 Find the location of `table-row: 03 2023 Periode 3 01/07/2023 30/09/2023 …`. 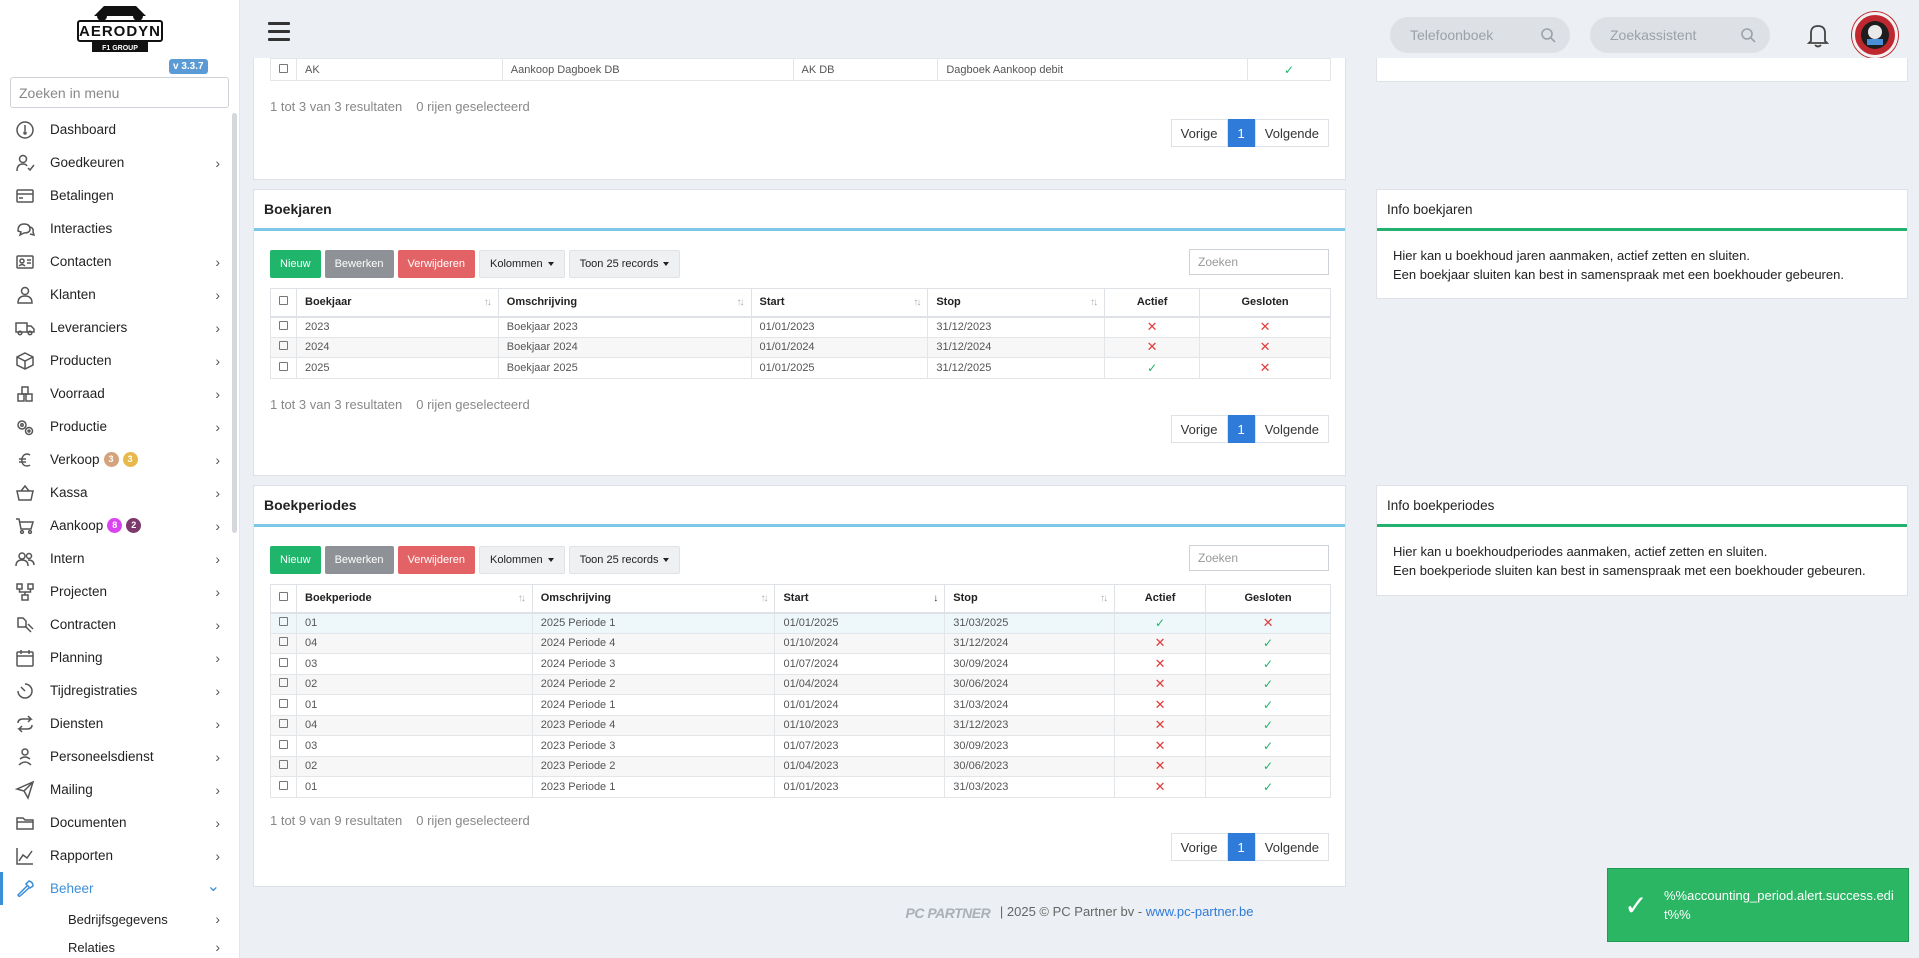

table-row: 03 2023 Periode 3 01/07/2023 30/09/2023 … is located at coordinates (800, 746).